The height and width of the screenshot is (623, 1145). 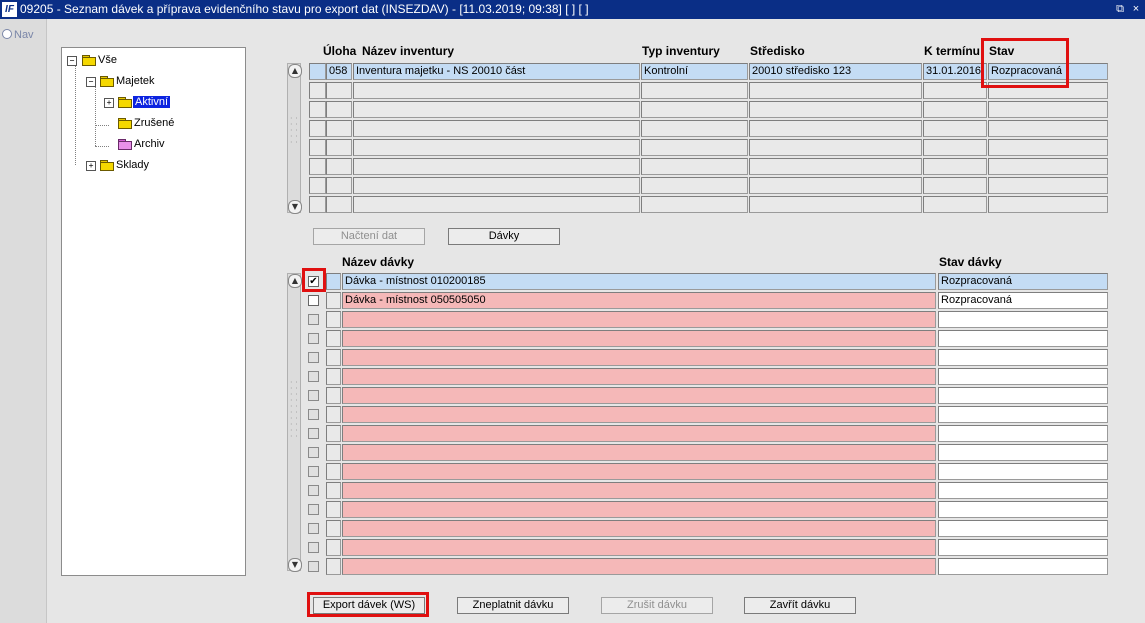 I want to click on tree-item-zrusene: Zrušené, so click(x=154, y=123).